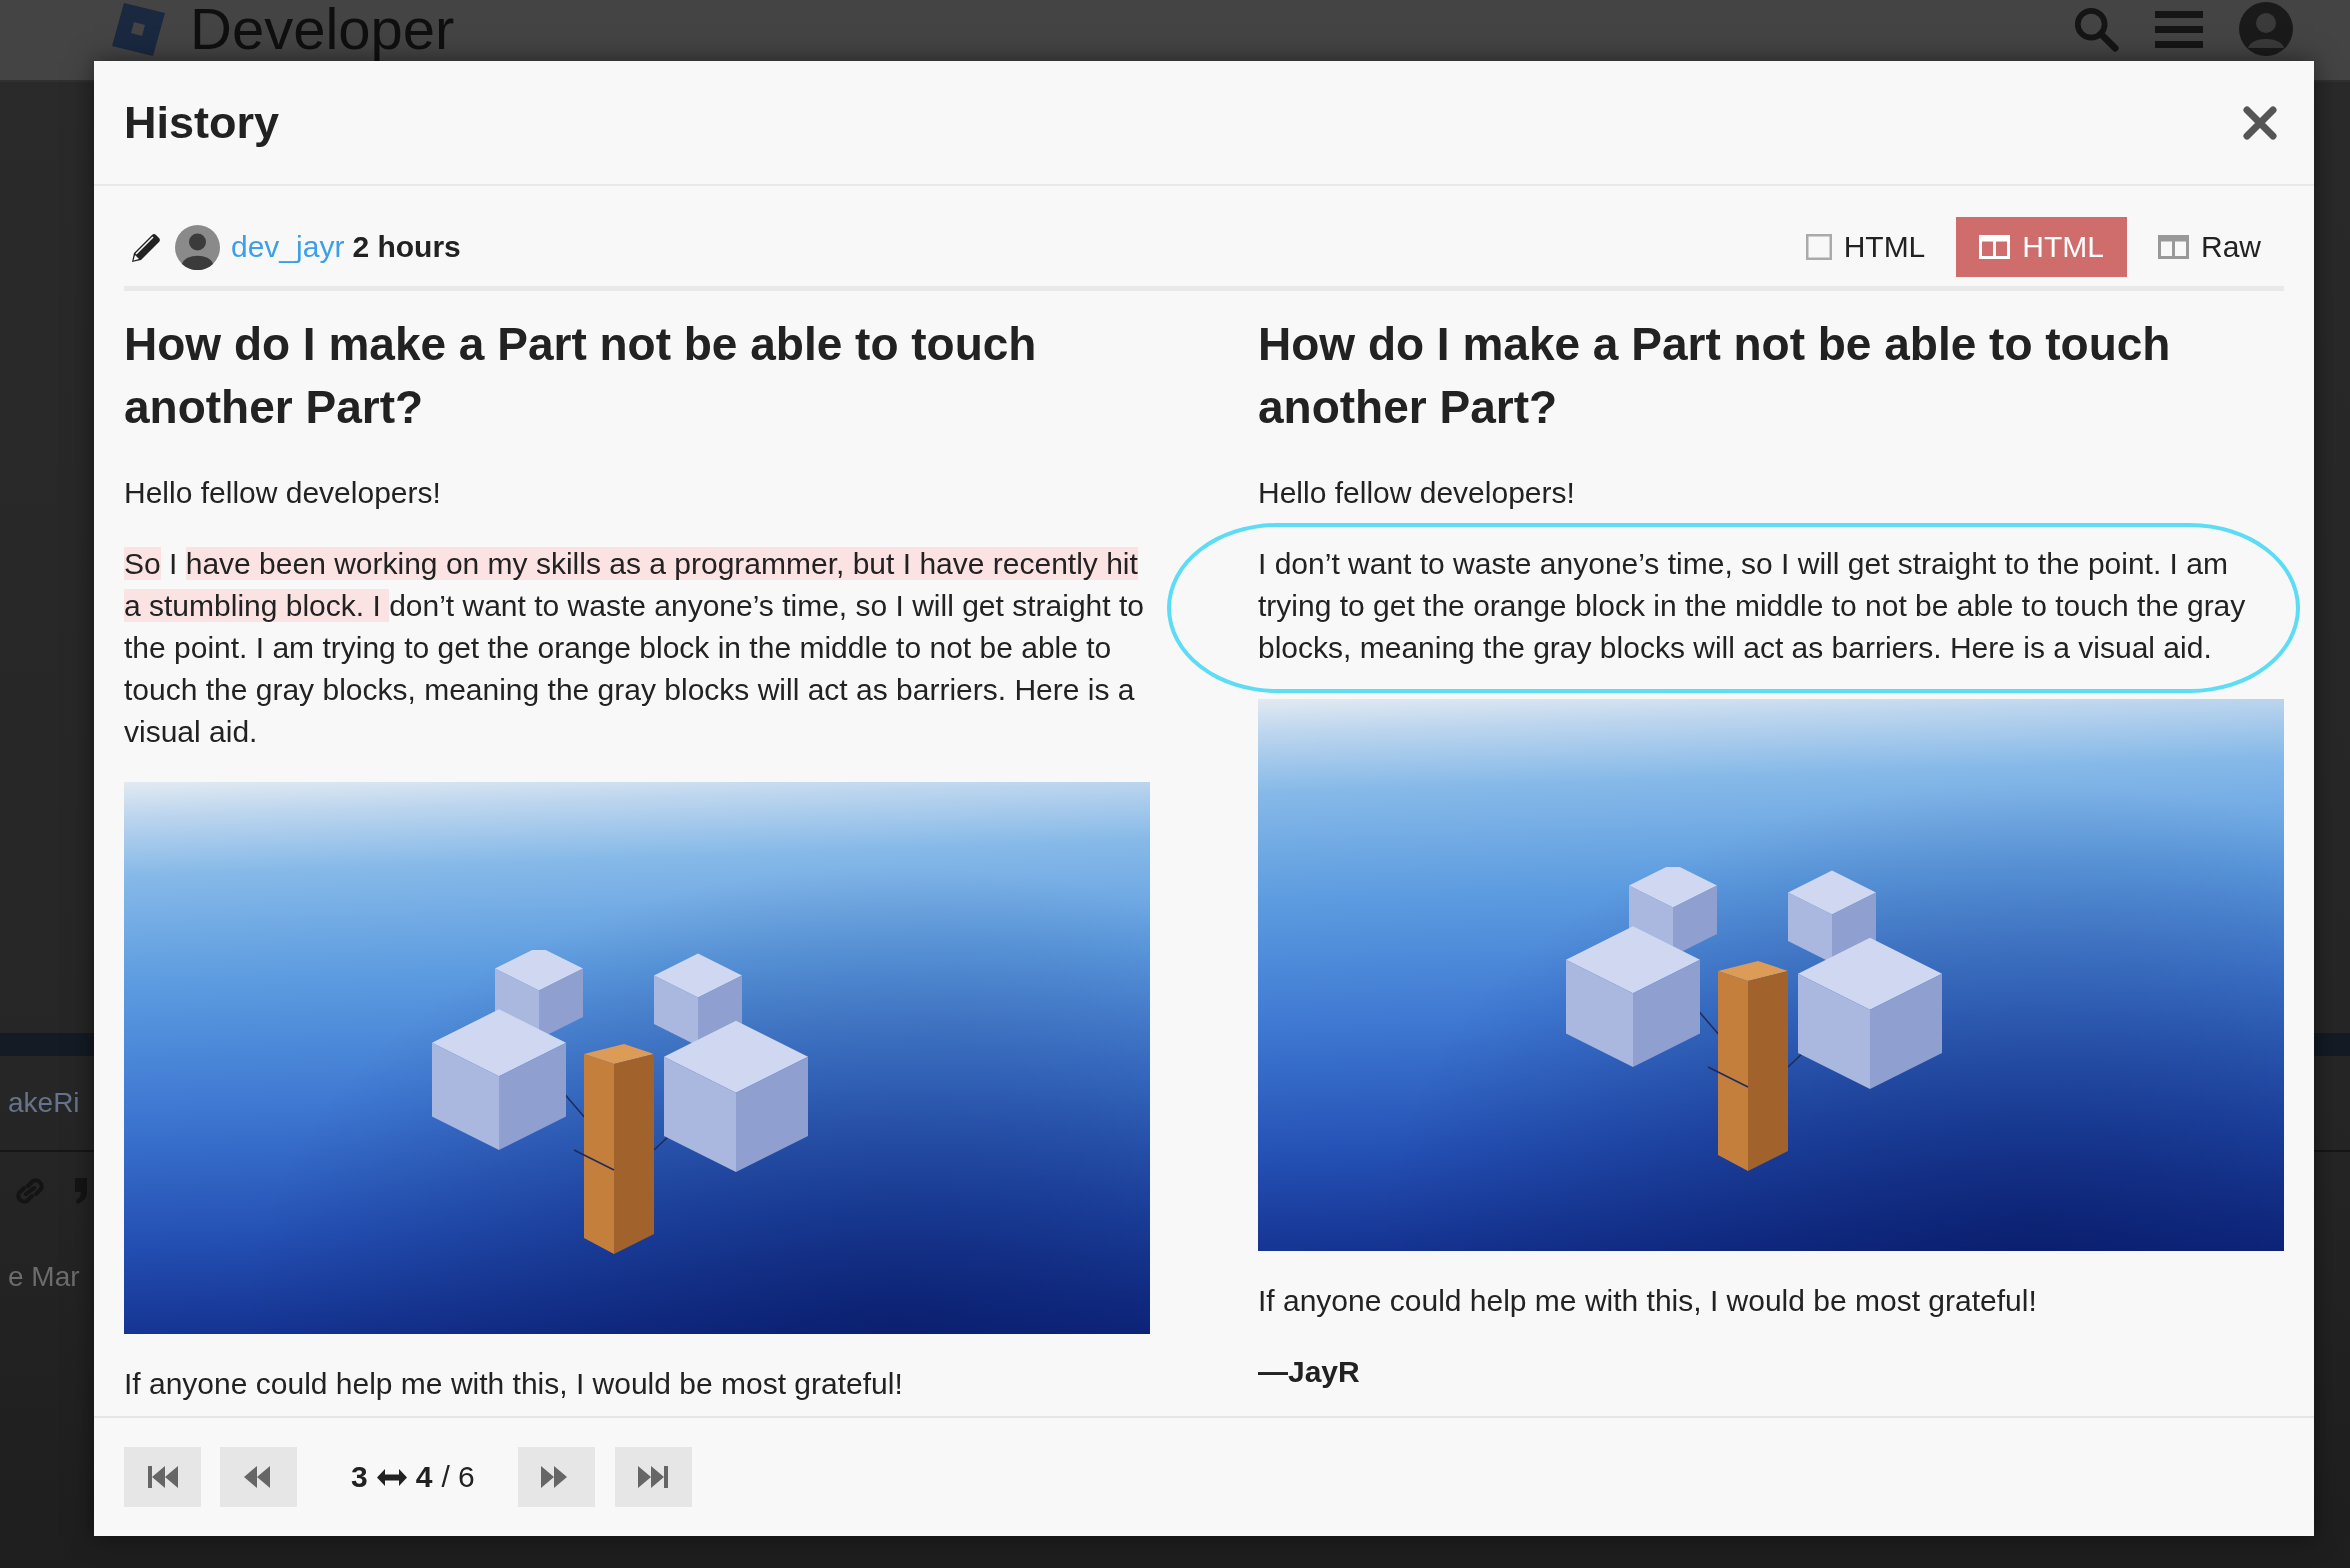 This screenshot has width=2350, height=1568. I want to click on pencil-icon, so click(147, 247).